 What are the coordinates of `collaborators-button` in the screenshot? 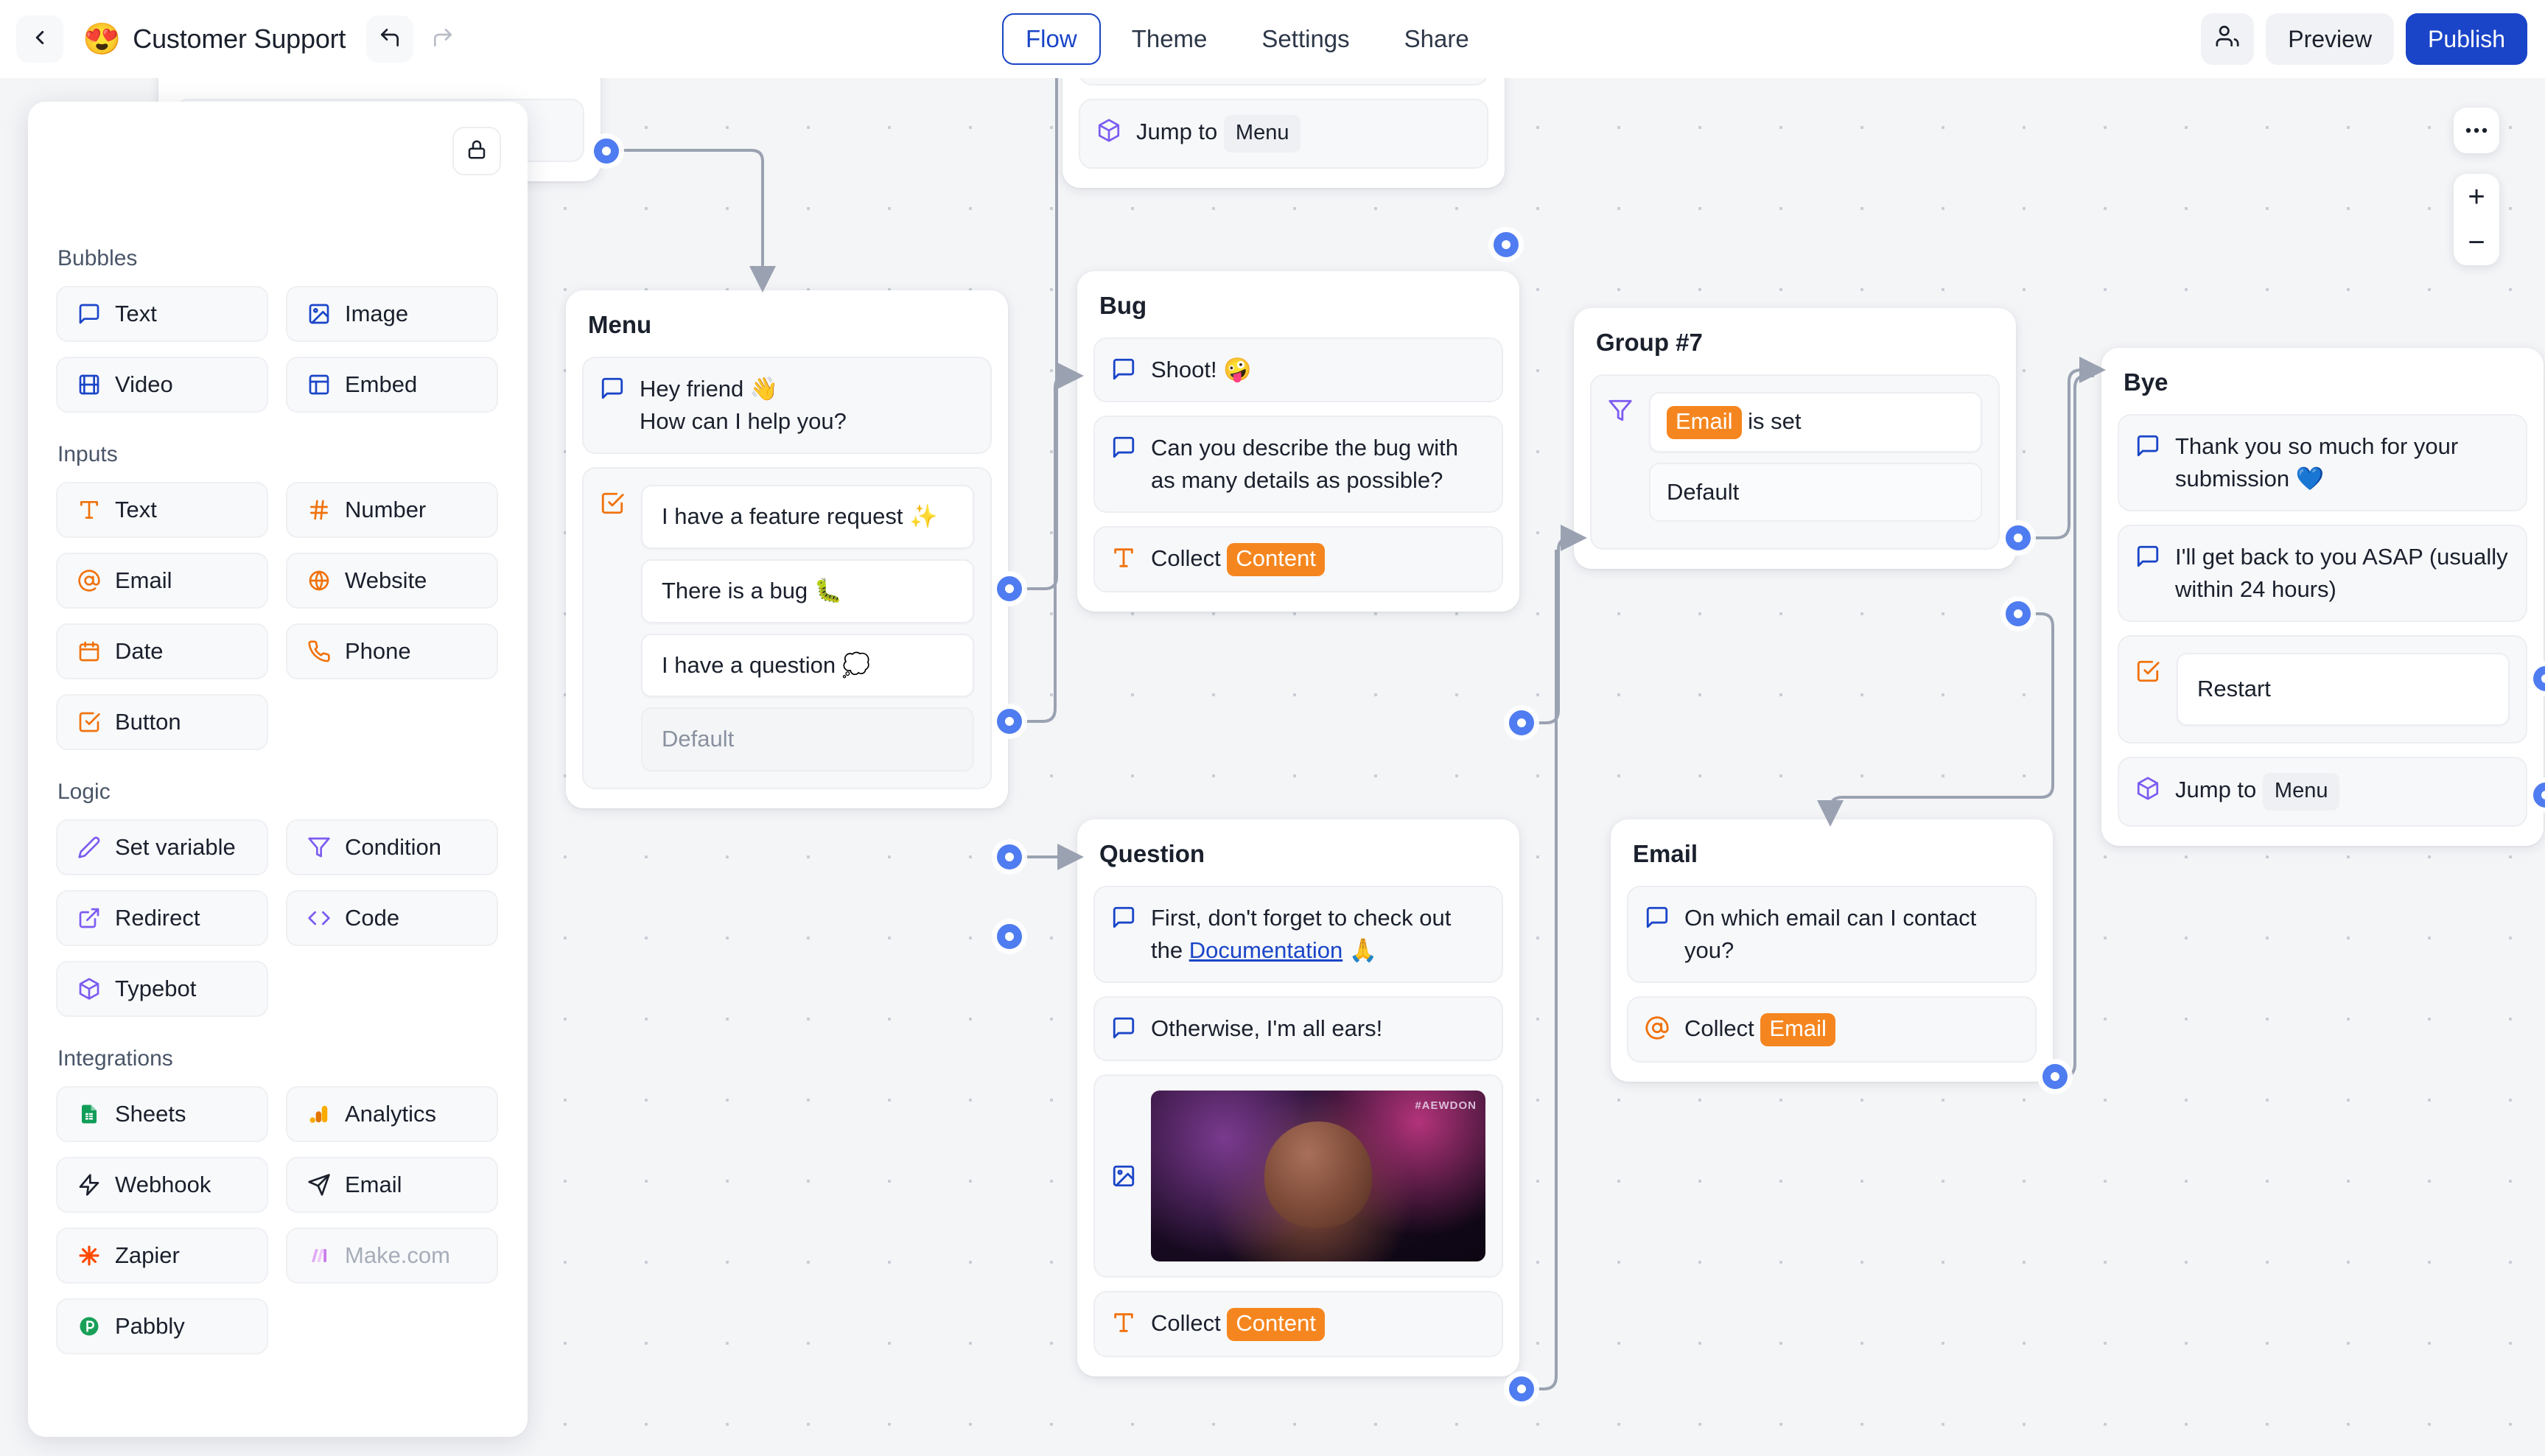 It's located at (2228, 39).